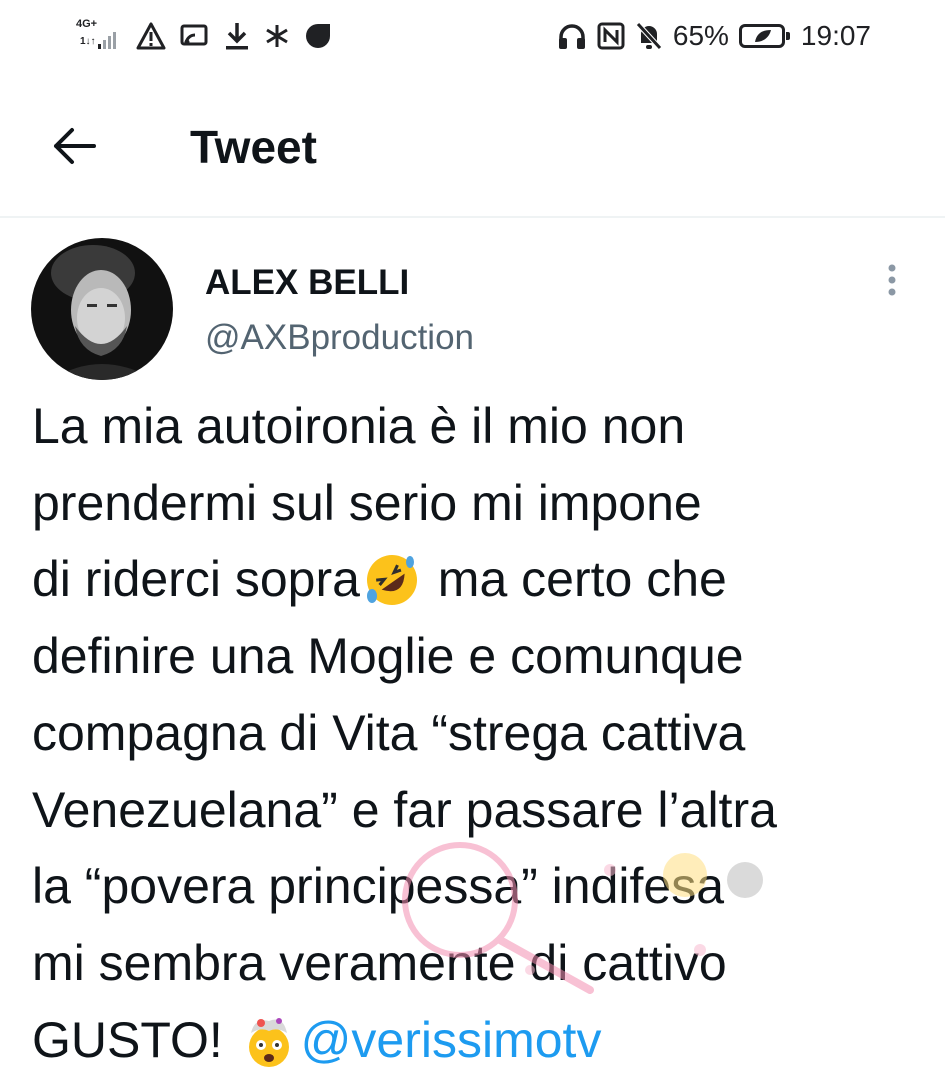  I want to click on status-bar-right: 65% 19:07, so click(714, 36).